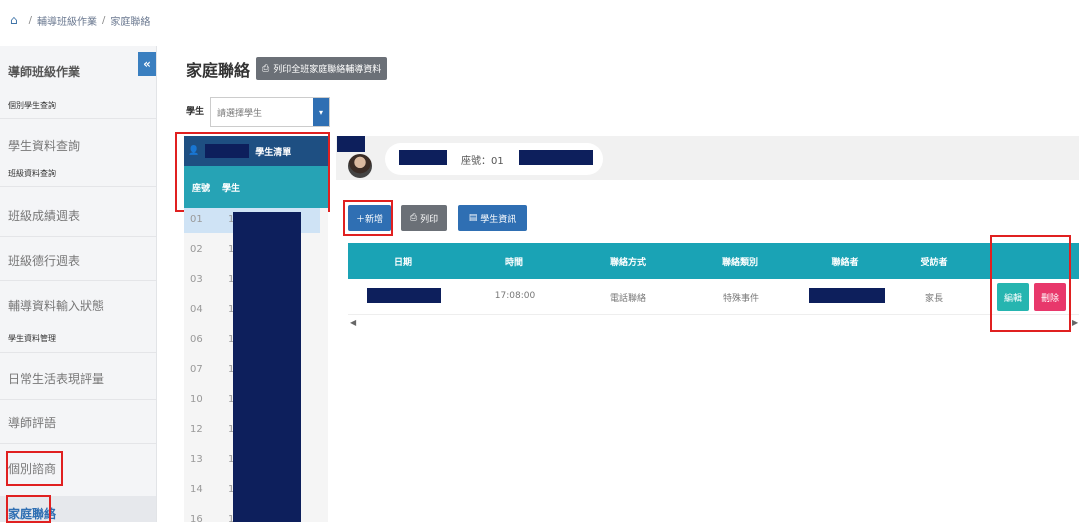 This screenshot has width=1079, height=525. What do you see at coordinates (267, 367) in the screenshot?
I see `redacted-student-names` at bounding box center [267, 367].